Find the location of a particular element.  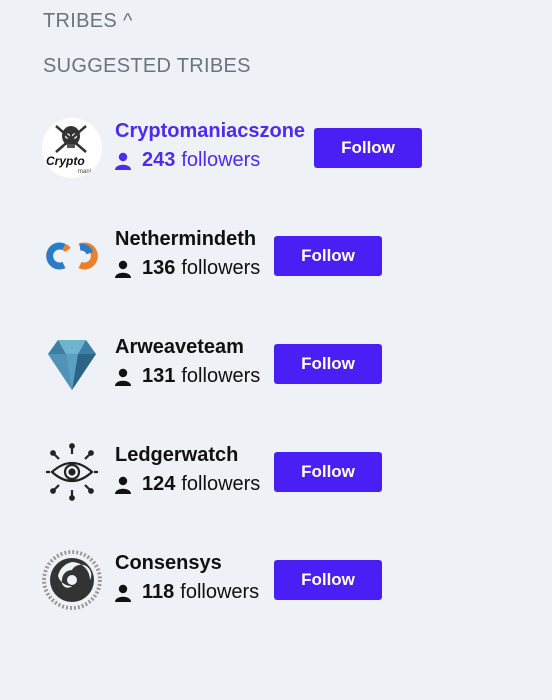

tribes-section-title: TRIBES is located at coordinates (80, 21).